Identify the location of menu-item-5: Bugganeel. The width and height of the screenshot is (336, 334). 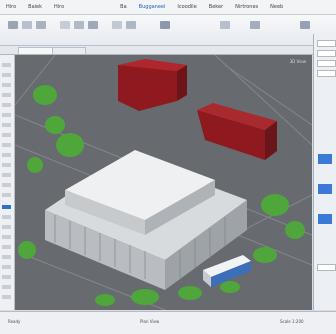
(152, 7).